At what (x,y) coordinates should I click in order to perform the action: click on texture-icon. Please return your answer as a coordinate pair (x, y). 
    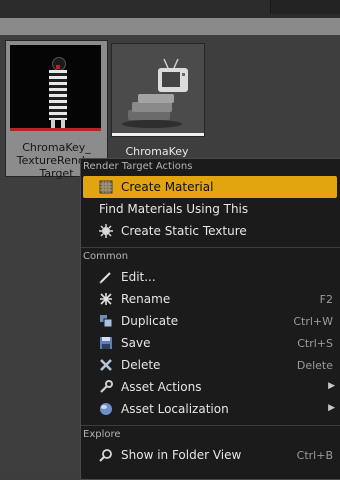
    Looking at the image, I should click on (106, 231).